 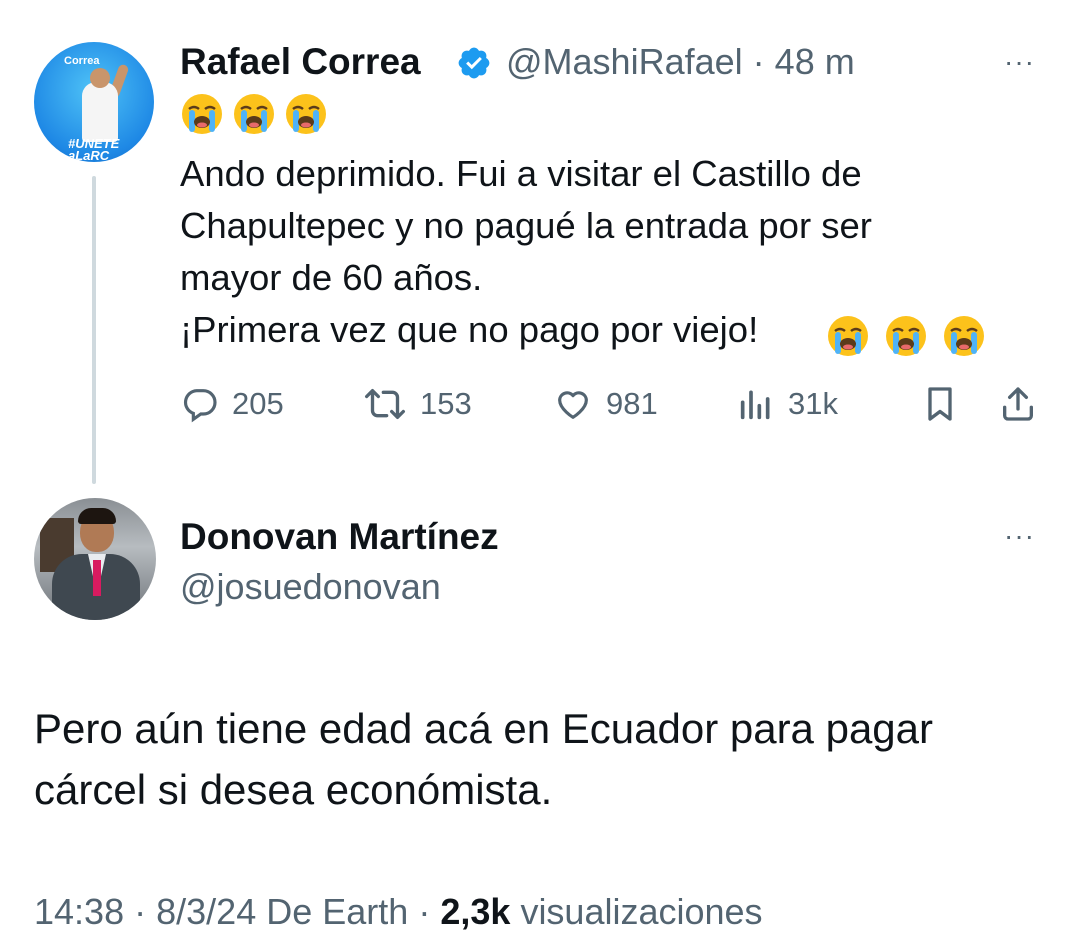 What do you see at coordinates (95, 559) in the screenshot?
I see `donovan-martinez-avatar` at bounding box center [95, 559].